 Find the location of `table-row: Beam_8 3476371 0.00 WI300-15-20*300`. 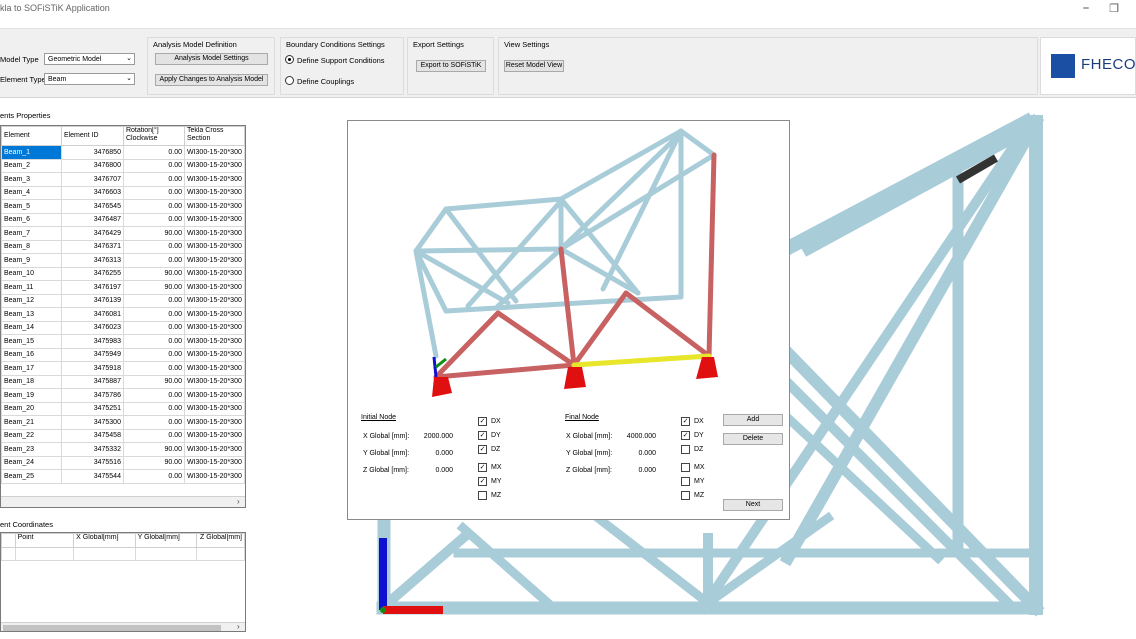

table-row: Beam_8 3476371 0.00 WI300-15-20*300 is located at coordinates (123, 246).